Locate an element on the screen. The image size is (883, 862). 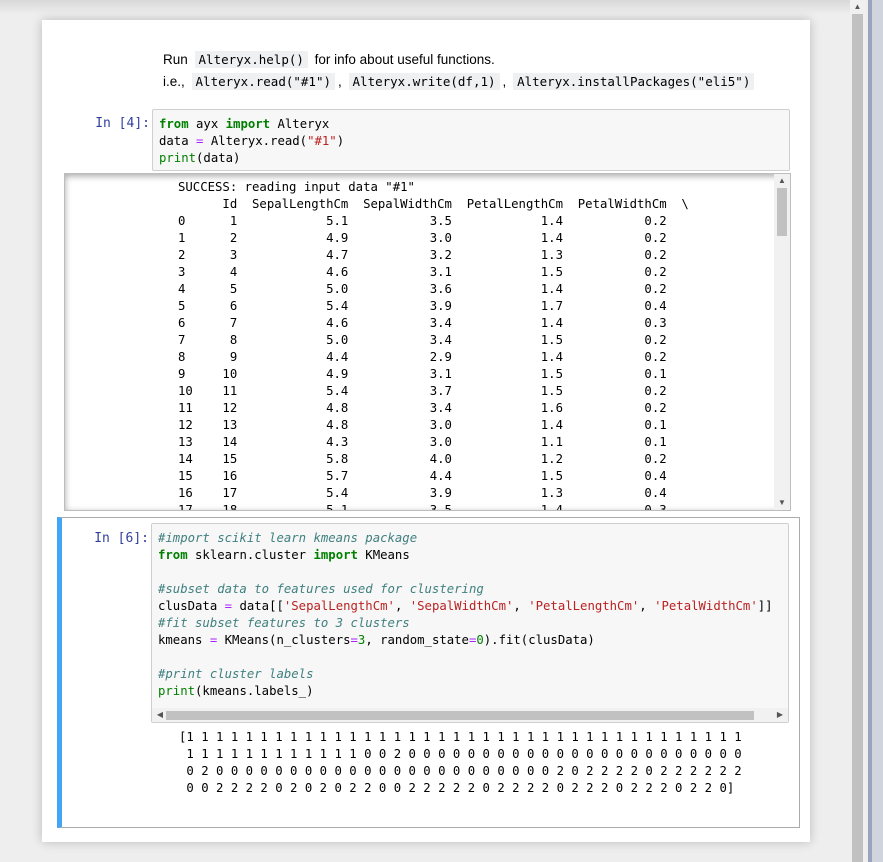
cell-prompt: In [6]: is located at coordinates (121, 538).